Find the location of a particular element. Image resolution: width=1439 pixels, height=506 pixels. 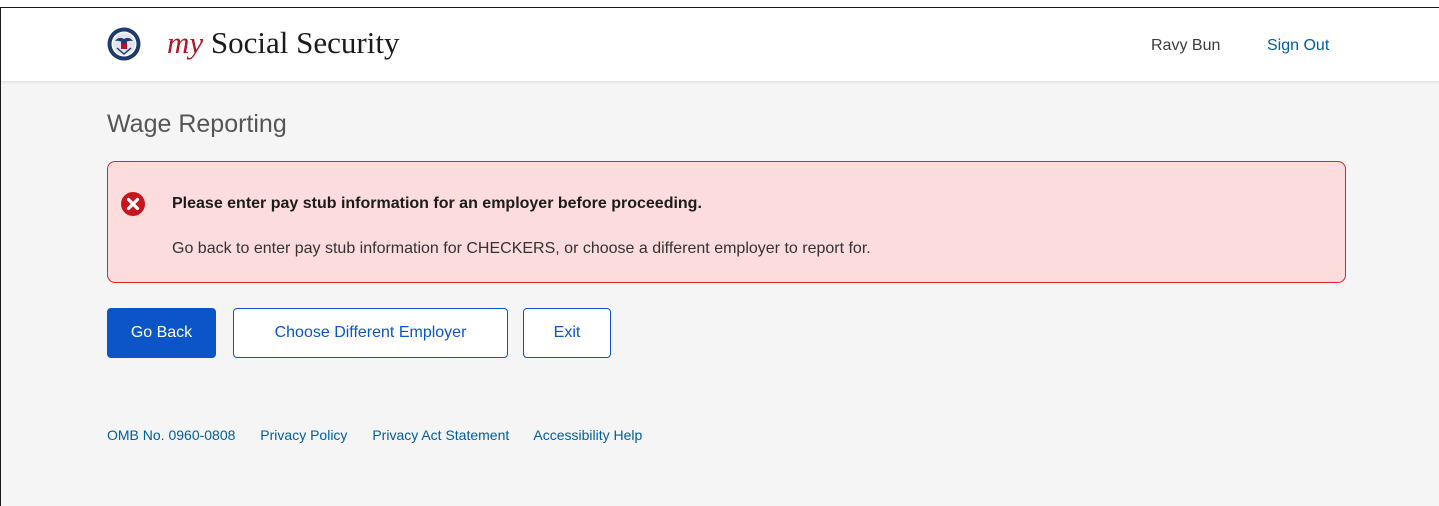

brand-my: my is located at coordinates (185, 42).